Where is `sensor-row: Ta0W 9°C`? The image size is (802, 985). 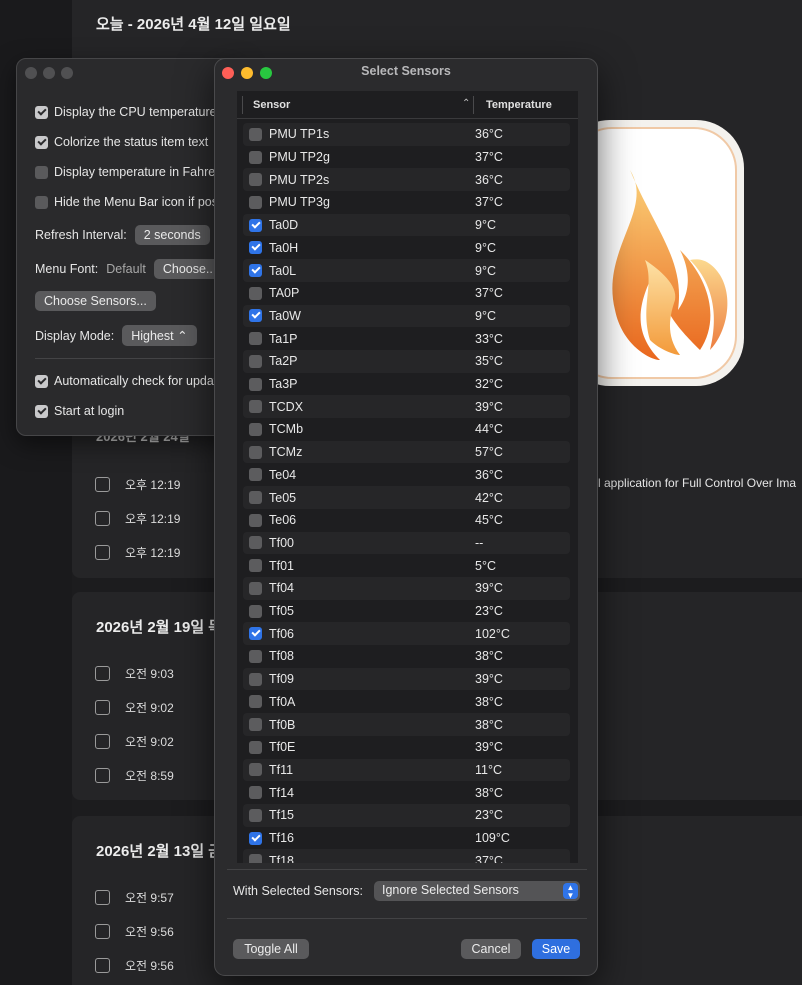
sensor-row: Ta0W 9°C is located at coordinates (406, 316).